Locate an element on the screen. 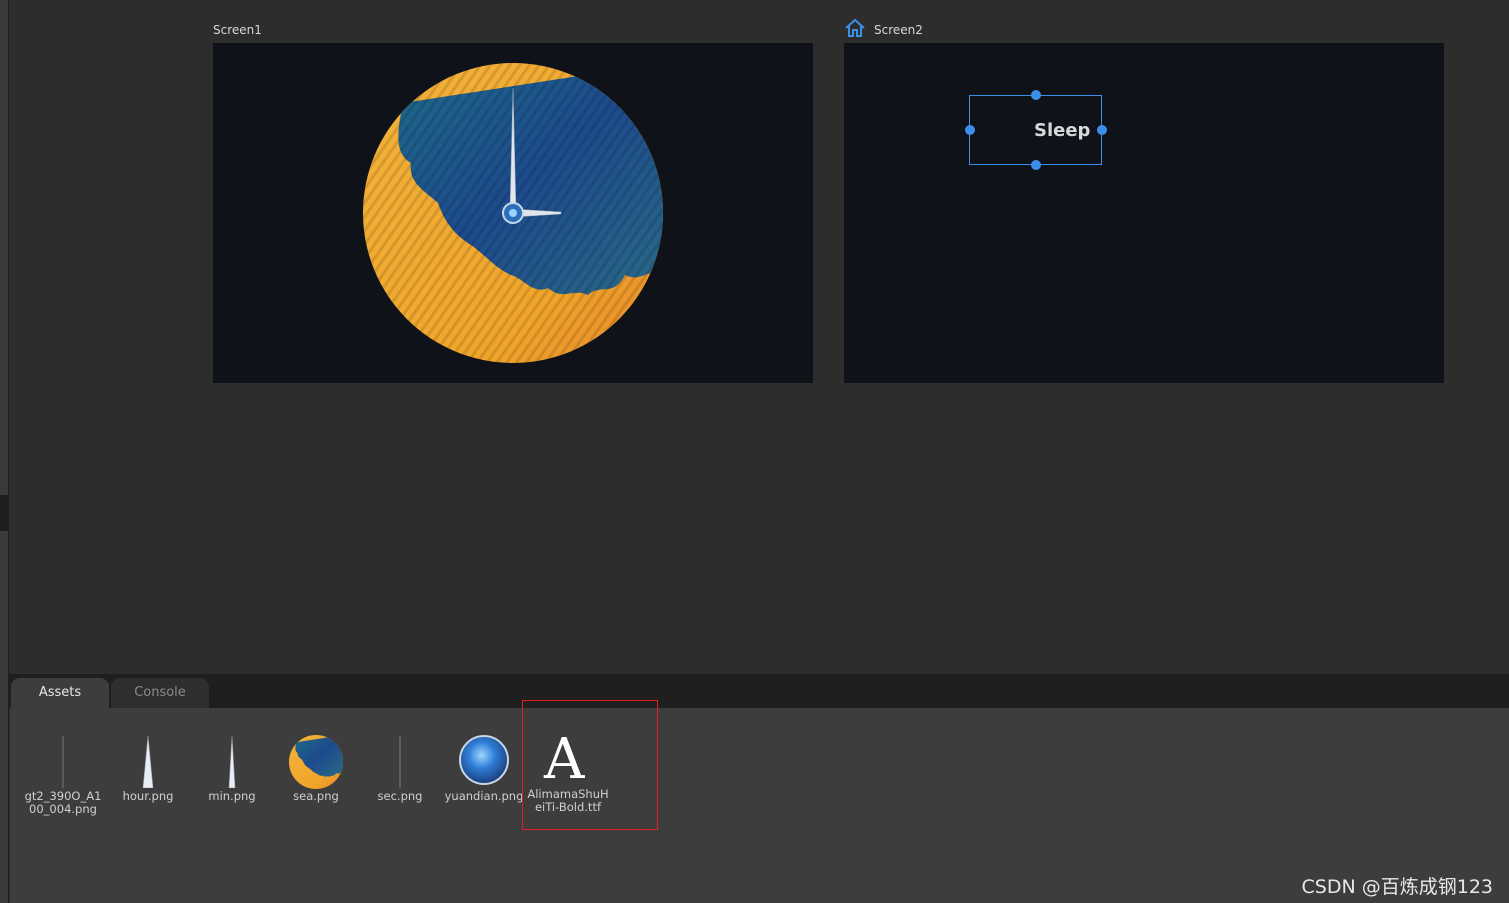  asset-item: gt2_390O_A100_004.png is located at coordinates (63, 773).